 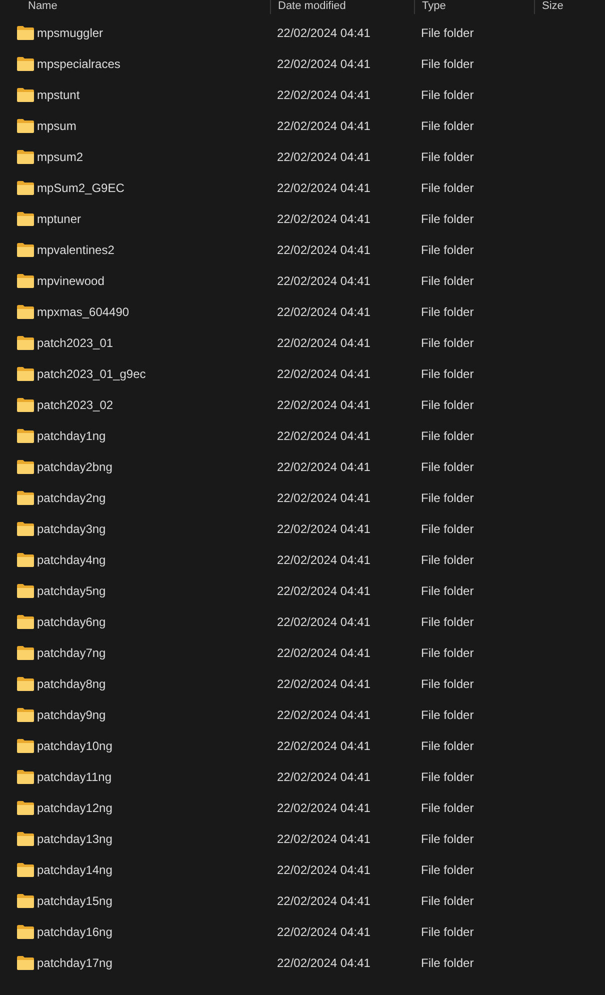 What do you see at coordinates (58, 95) in the screenshot?
I see `file-name: mpstunt` at bounding box center [58, 95].